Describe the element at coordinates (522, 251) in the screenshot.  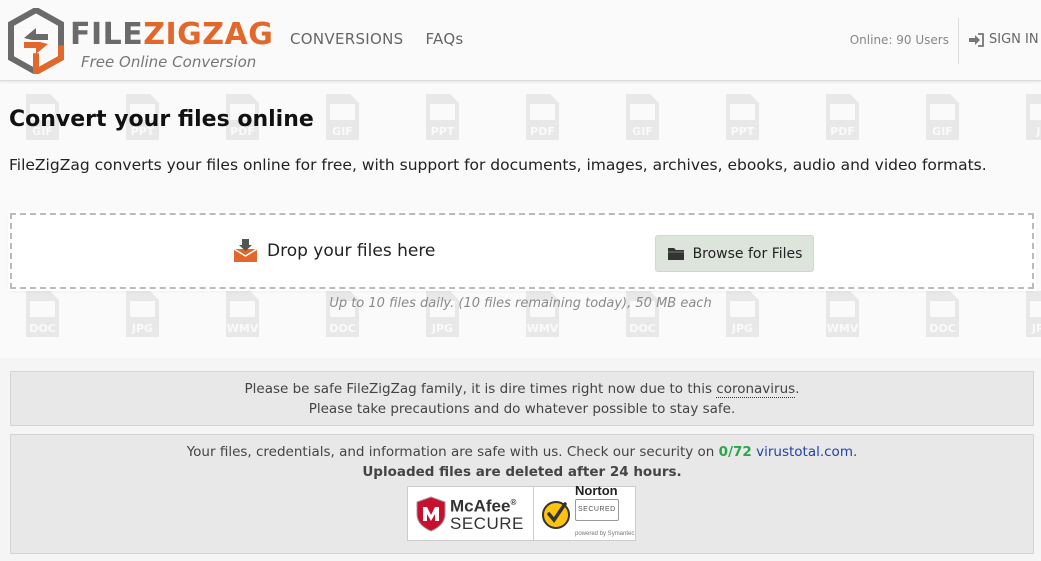
I see `file-drop-zone: Drop your files here Browse for Files` at that location.